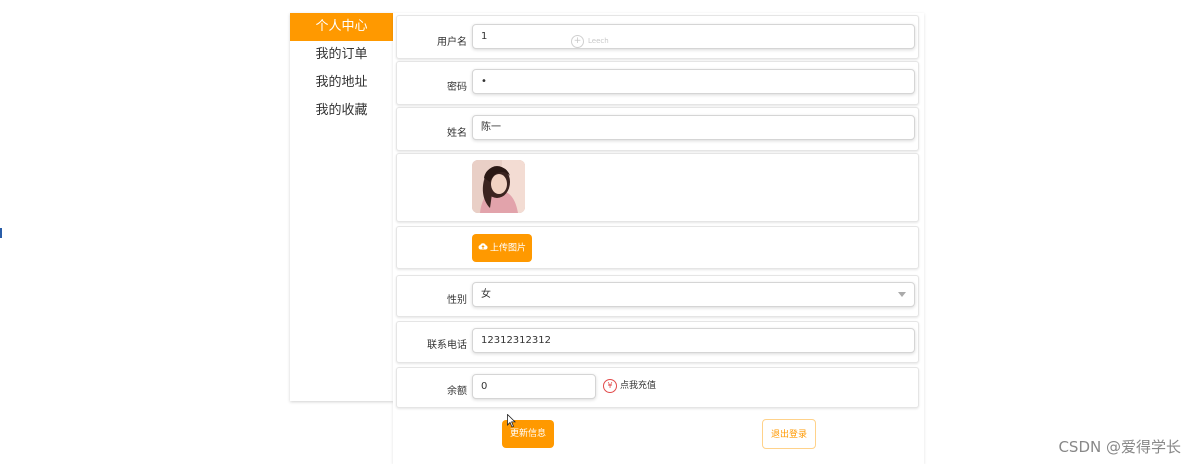 Image resolution: width=1197 pixels, height=464 pixels. I want to click on balance-value: 0, so click(484, 386).